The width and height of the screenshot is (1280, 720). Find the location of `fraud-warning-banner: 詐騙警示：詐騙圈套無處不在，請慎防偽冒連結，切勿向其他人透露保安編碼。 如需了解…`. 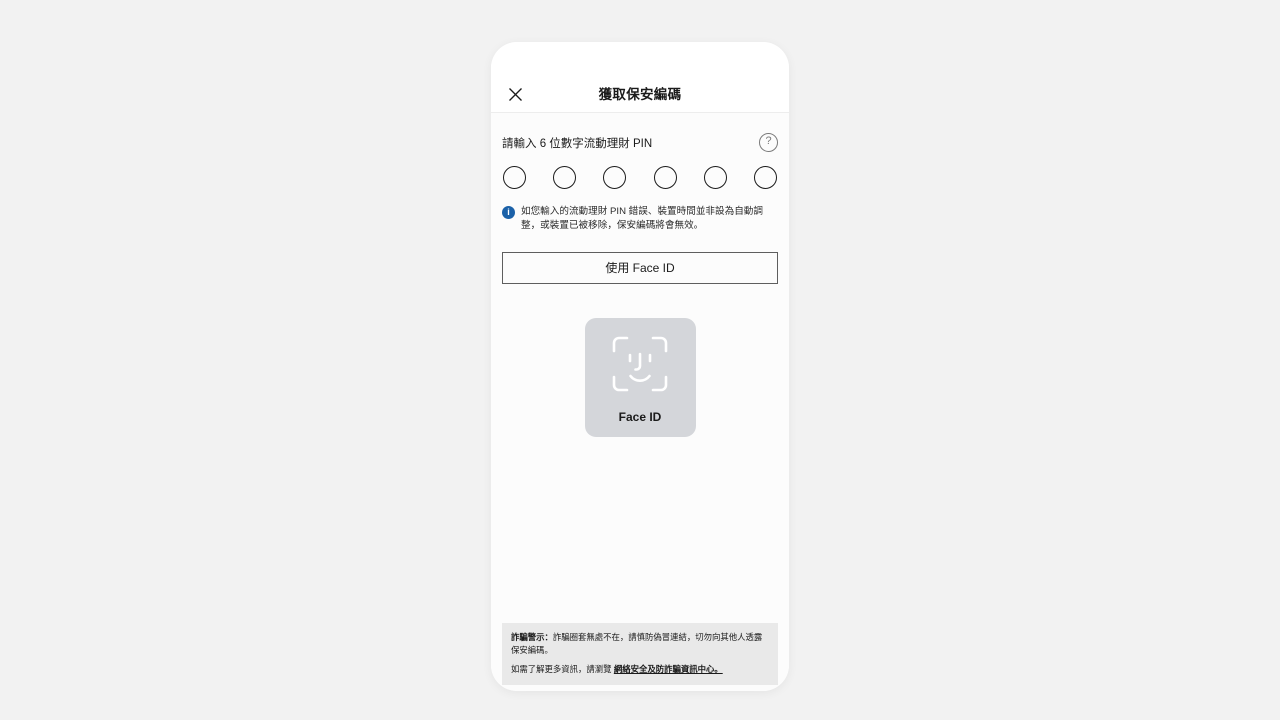

fraud-warning-banner: 詐騙警示：詐騙圈套無處不在，請慎防偽冒連結，切勿向其他人透露保安編碼。 如需了解… is located at coordinates (640, 653).